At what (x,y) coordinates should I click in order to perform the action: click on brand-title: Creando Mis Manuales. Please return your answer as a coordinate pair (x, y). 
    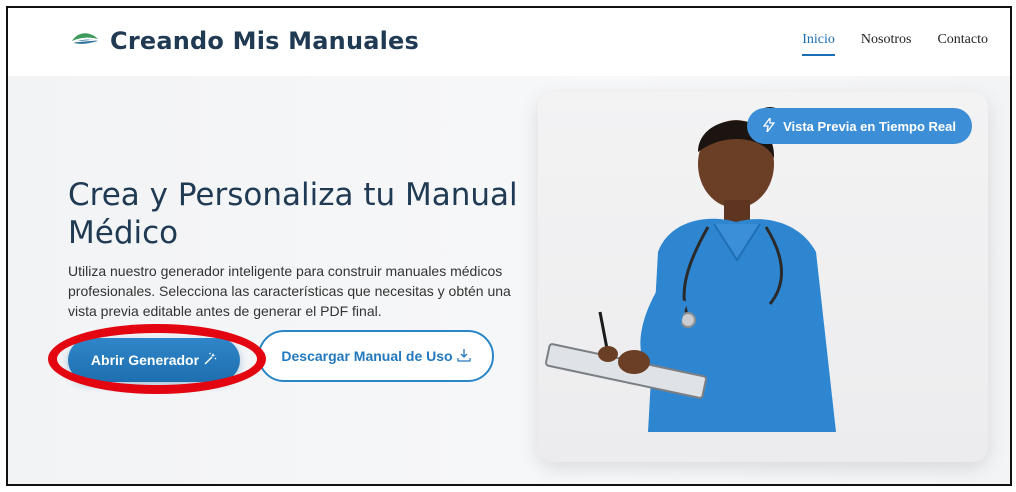
    Looking at the image, I should click on (265, 41).